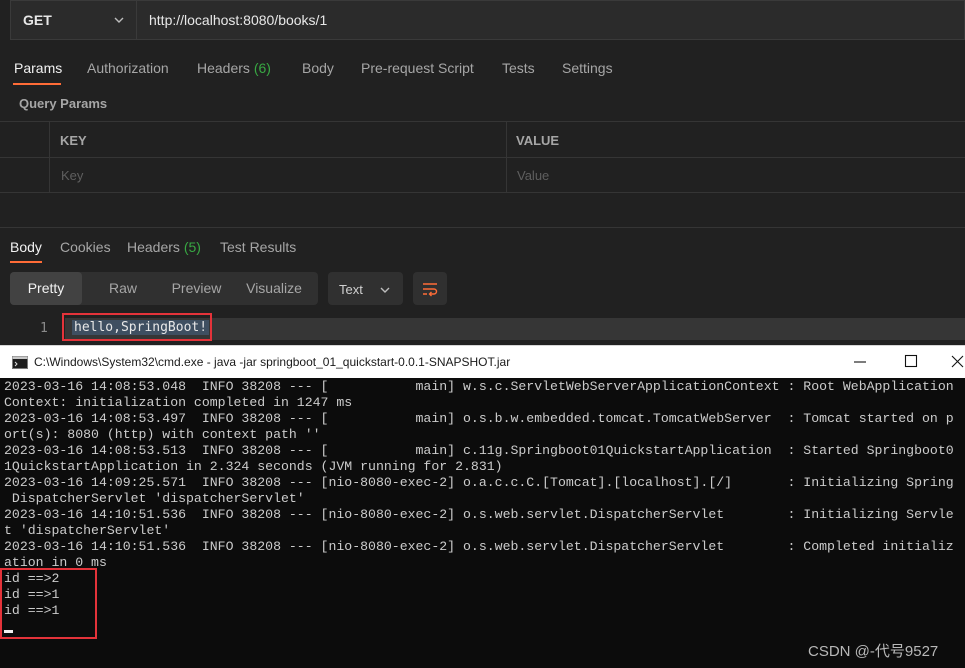 The height and width of the screenshot is (668, 965). I want to click on key-input: Key, so click(72, 175).